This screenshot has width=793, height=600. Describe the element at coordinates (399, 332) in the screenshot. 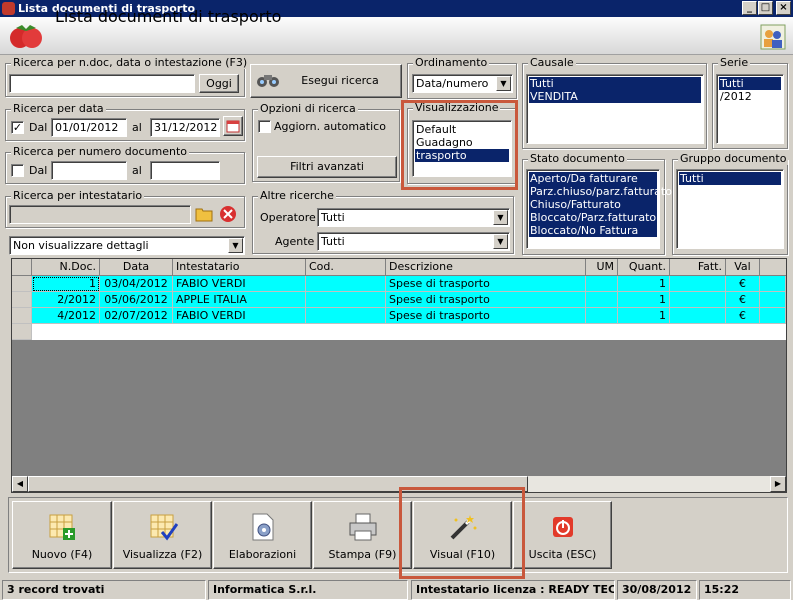

I see `table-row-empty` at that location.